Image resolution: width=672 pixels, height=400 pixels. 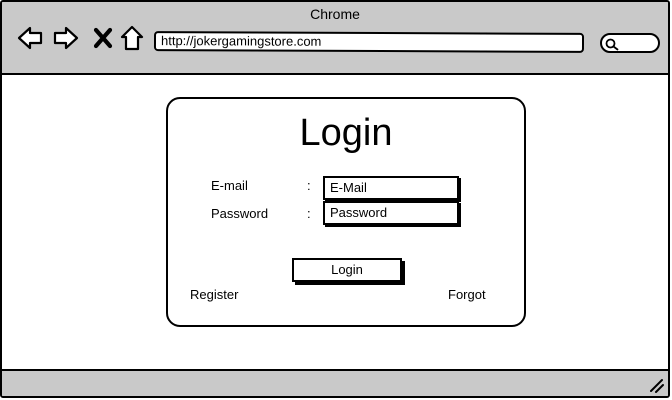 I want to click on password-field: Password, so click(x=391, y=213).